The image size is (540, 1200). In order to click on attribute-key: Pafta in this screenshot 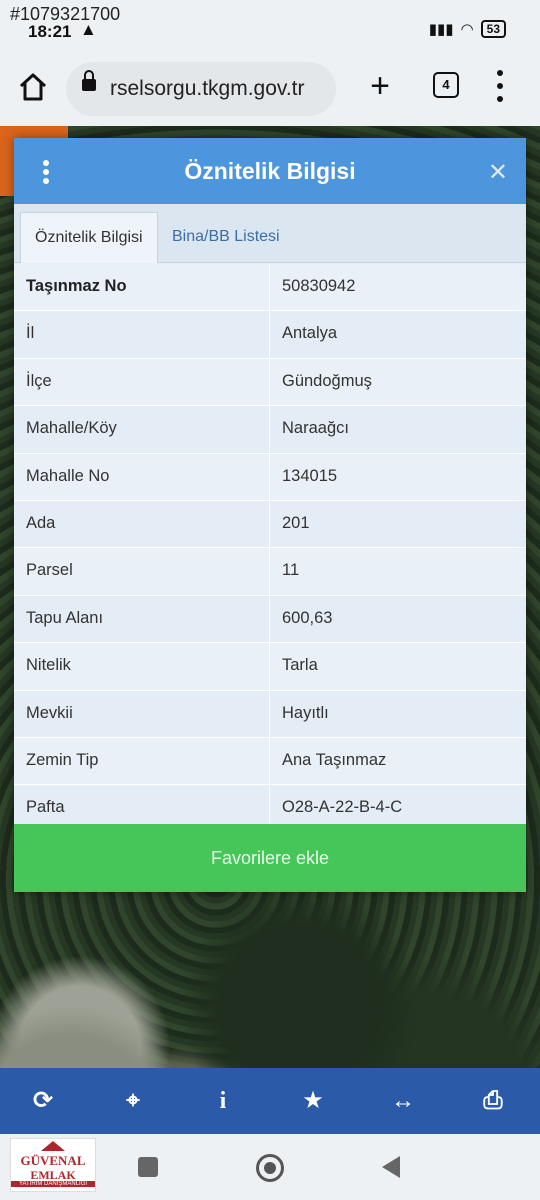, I will do `click(45, 807)`.